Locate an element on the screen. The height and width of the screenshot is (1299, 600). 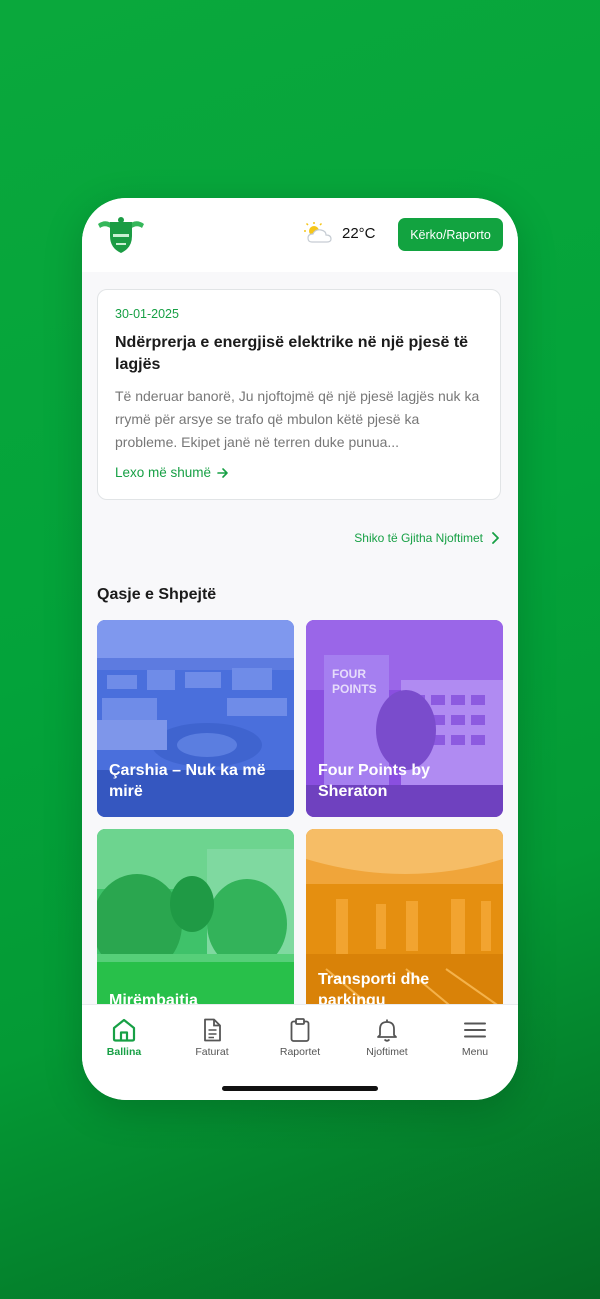
tab-reports: Raportet is located at coordinates (300, 1037).